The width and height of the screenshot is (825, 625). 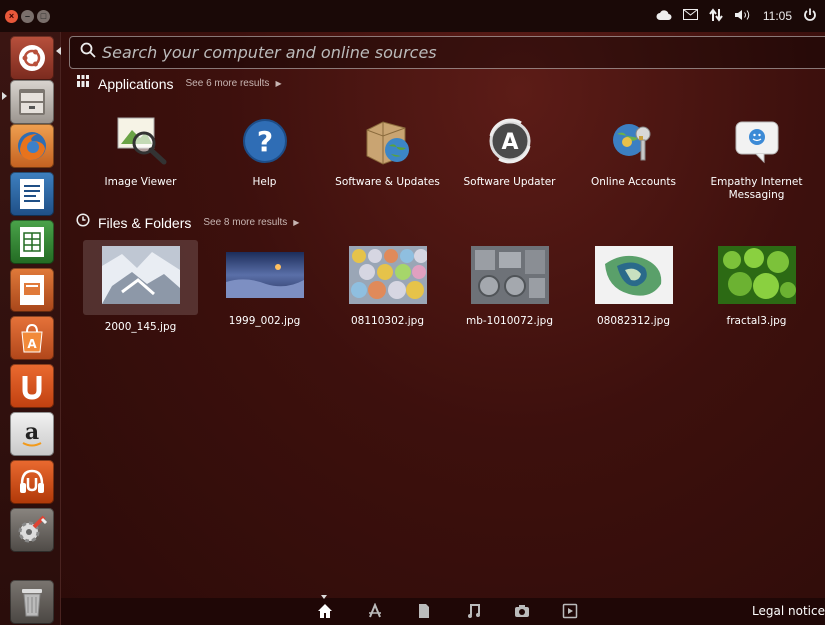 I want to click on app-tile-help: ? Help, so click(x=264, y=150).